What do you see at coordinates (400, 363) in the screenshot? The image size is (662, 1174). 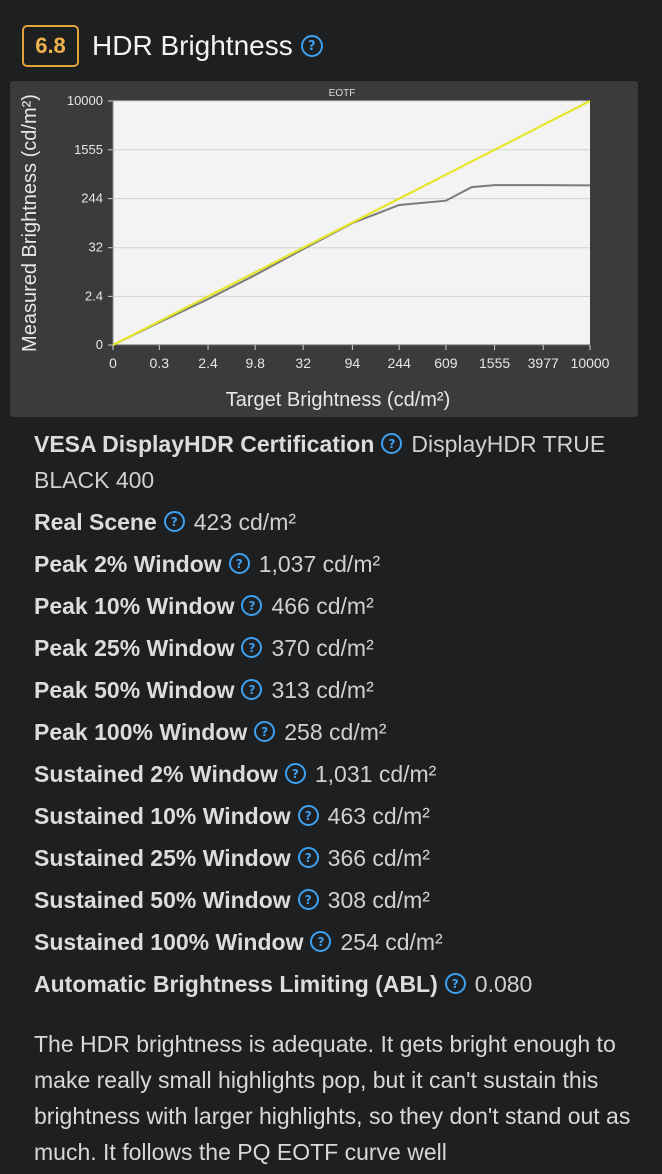 I see `x-tick-label: 244` at bounding box center [400, 363].